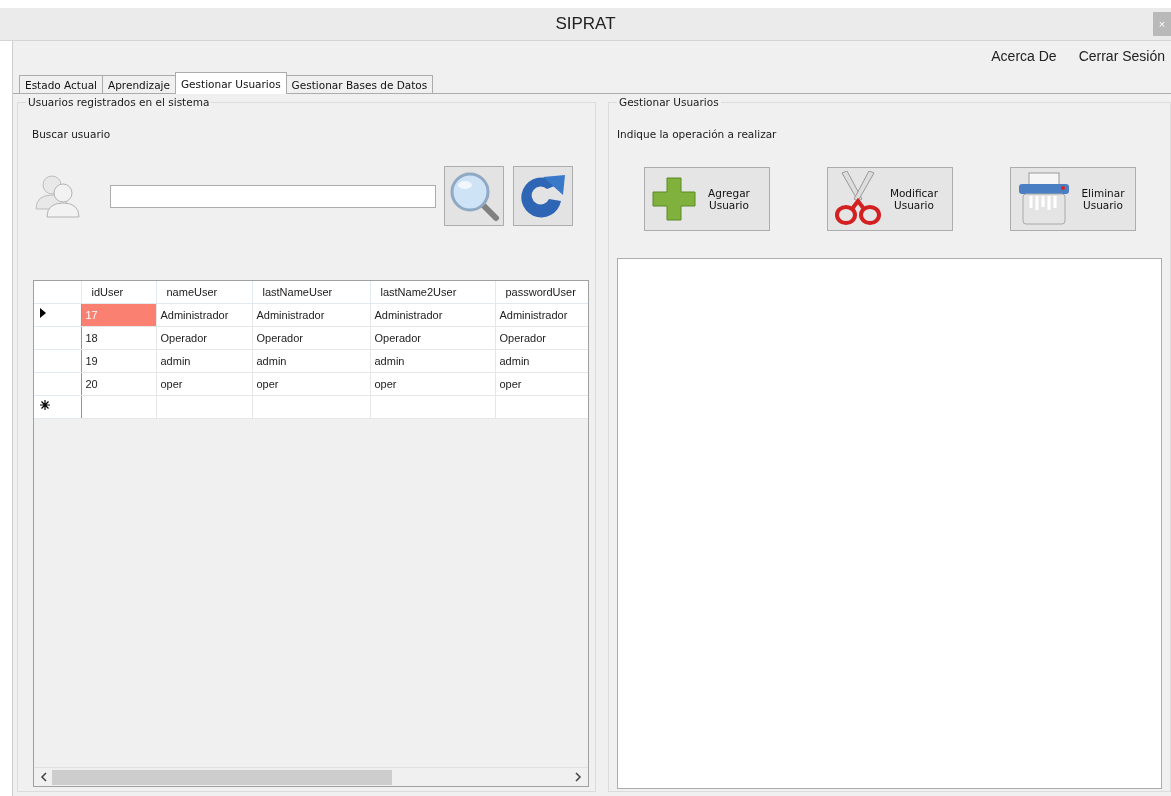 The image size is (1171, 796). Describe the element at coordinates (273, 196) in the screenshot. I see `search-field` at that location.